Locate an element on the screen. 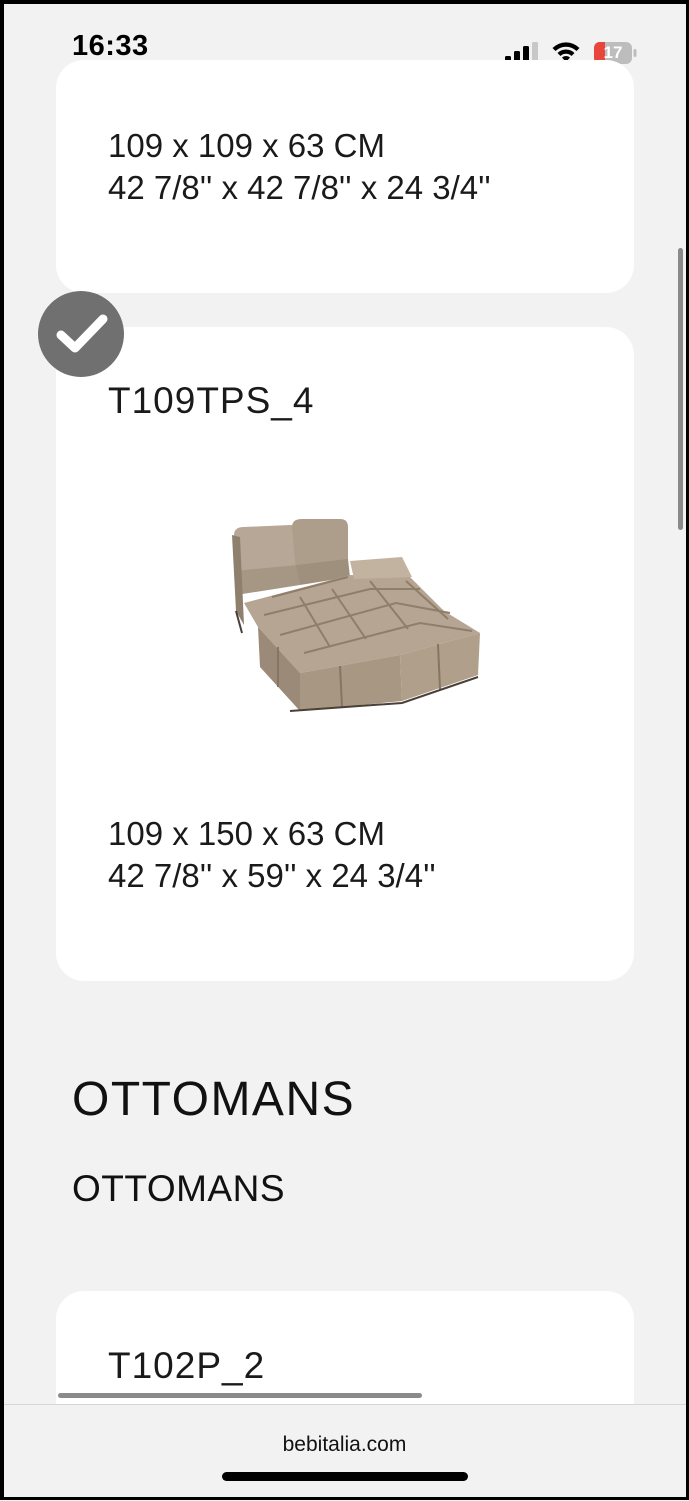 The height and width of the screenshot is (1501, 689). product-dimensions-in: 42 7/8'' x 59'' x 24 3/4'' is located at coordinates (272, 875).